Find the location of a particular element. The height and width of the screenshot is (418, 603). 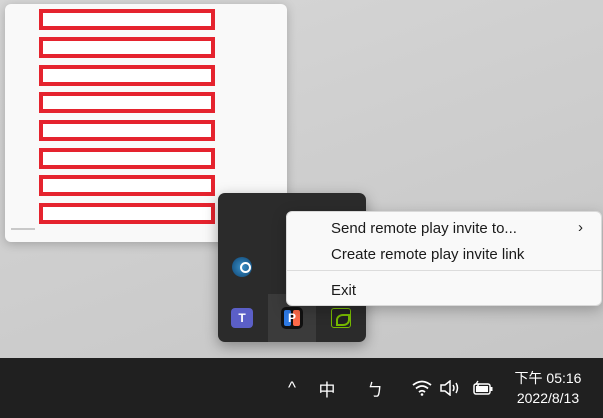

volume-icon is located at coordinates (450, 388).